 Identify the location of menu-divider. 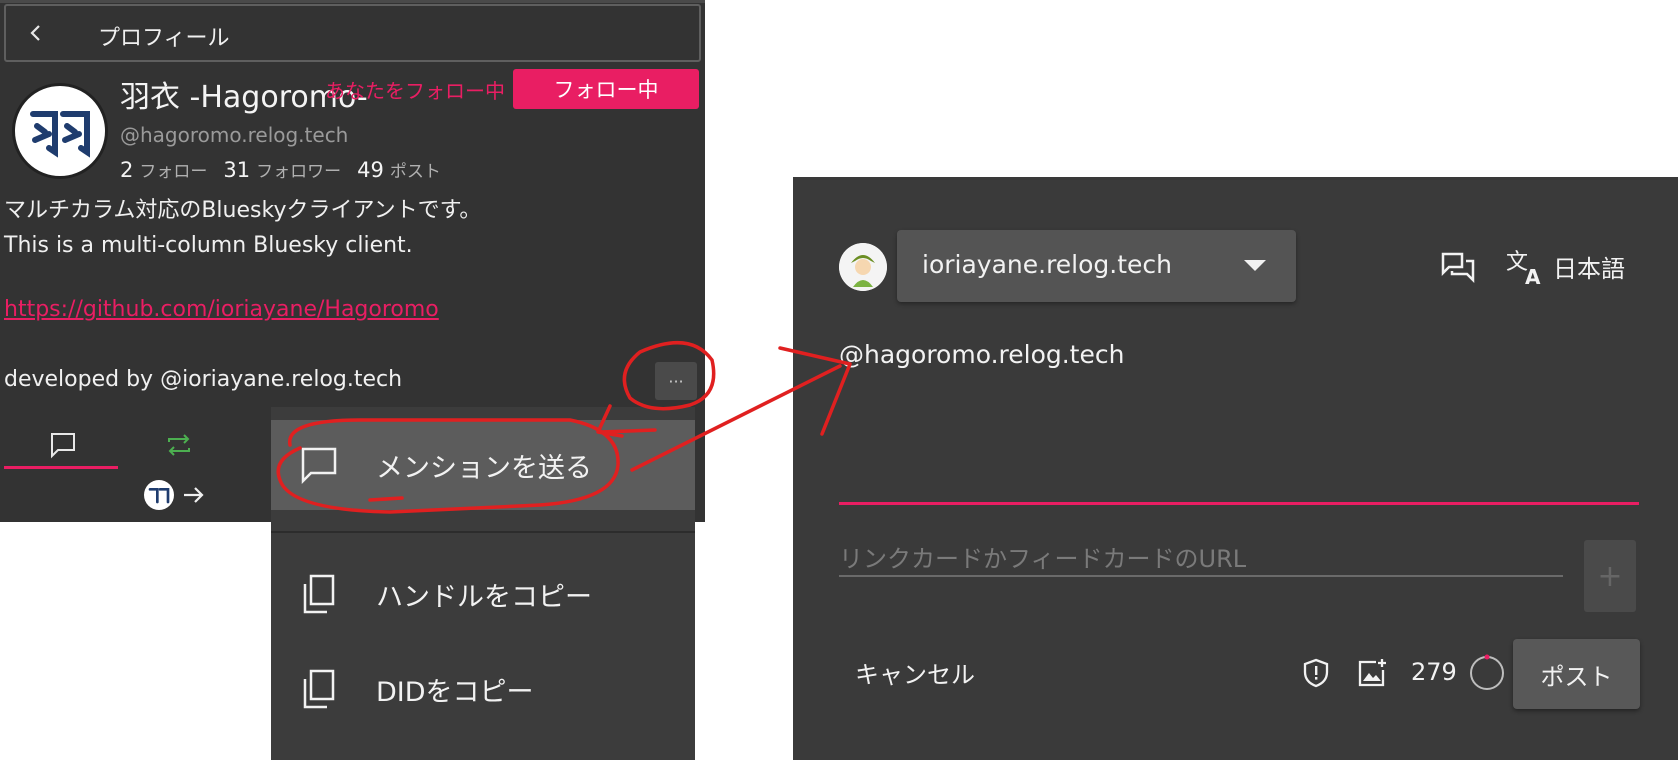
(483, 532).